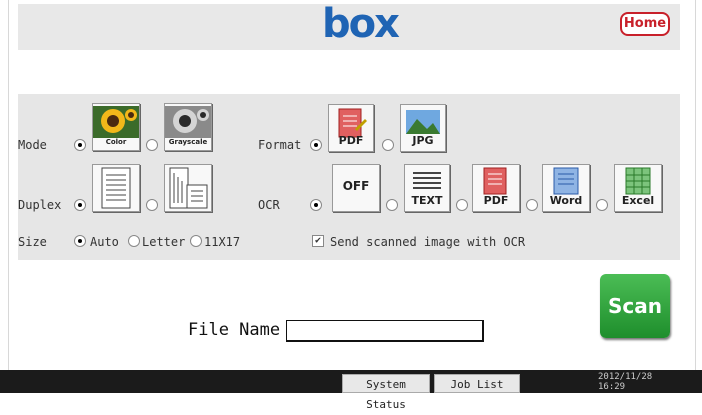  Describe the element at coordinates (196, 241) in the screenshot. I see `size-11x17-radio` at that location.